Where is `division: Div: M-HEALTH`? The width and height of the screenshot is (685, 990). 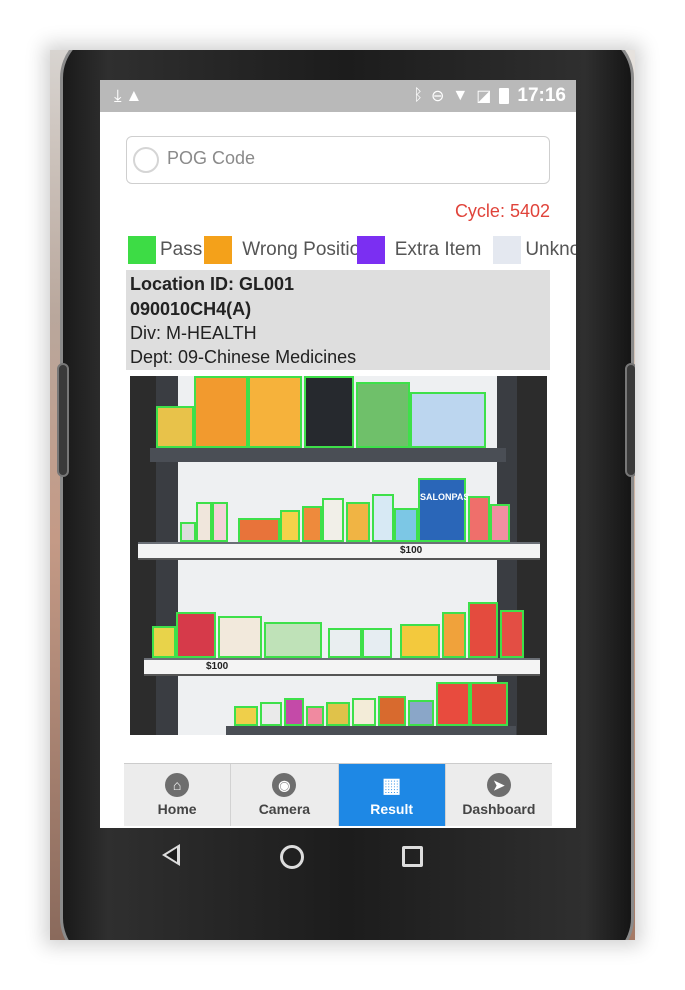
division: Div: M-HEALTH is located at coordinates (193, 333).